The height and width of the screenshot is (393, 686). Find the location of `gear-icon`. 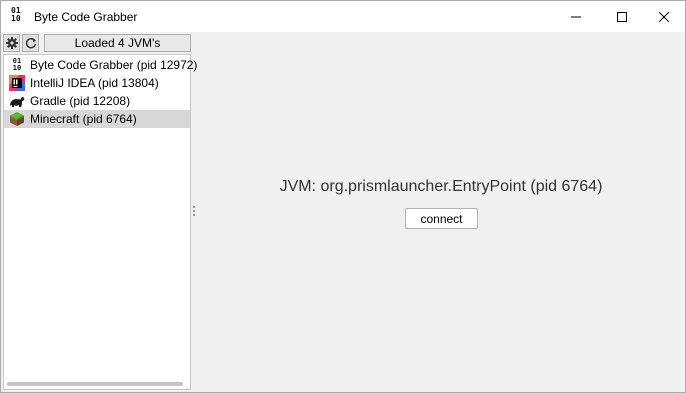

gear-icon is located at coordinates (11, 43).